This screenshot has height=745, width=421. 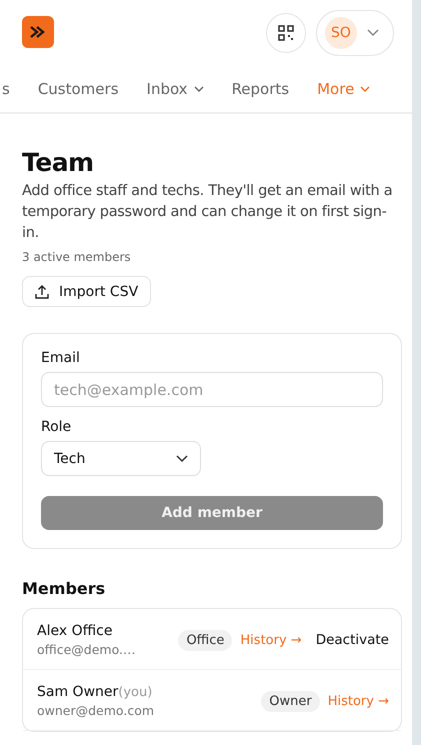 I want to click on section-title: Members, so click(x=64, y=588).